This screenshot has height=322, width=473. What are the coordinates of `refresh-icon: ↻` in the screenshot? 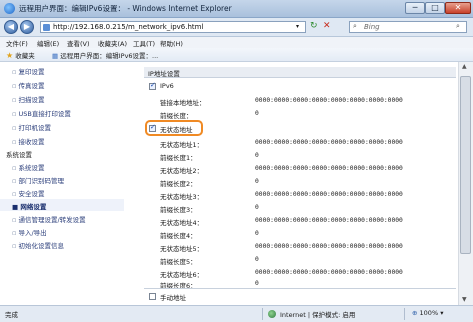 It's located at (314, 26).